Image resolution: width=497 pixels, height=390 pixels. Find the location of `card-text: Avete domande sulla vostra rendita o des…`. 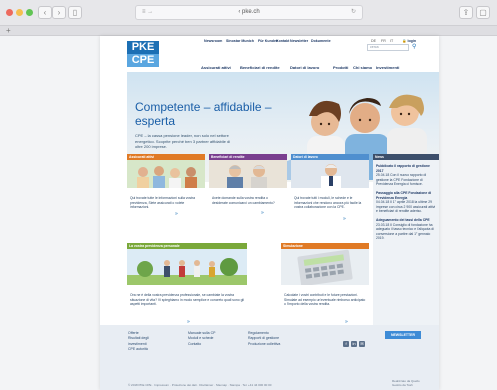

card-text: Avete domande sulla vostra rendita o des… is located at coordinates (243, 200).